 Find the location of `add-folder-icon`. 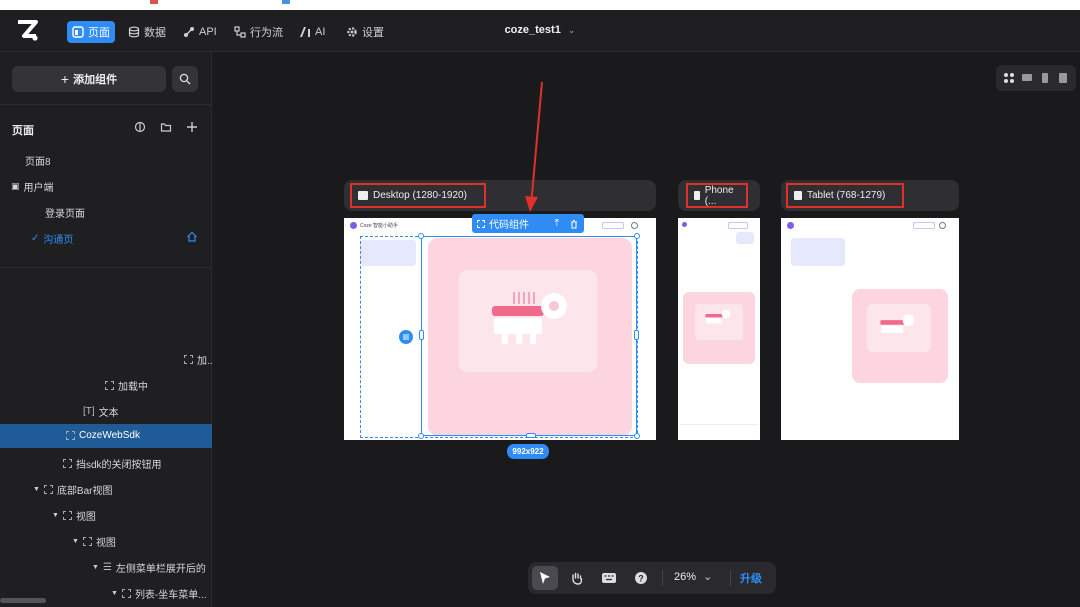

add-folder-icon is located at coordinates (166, 127).